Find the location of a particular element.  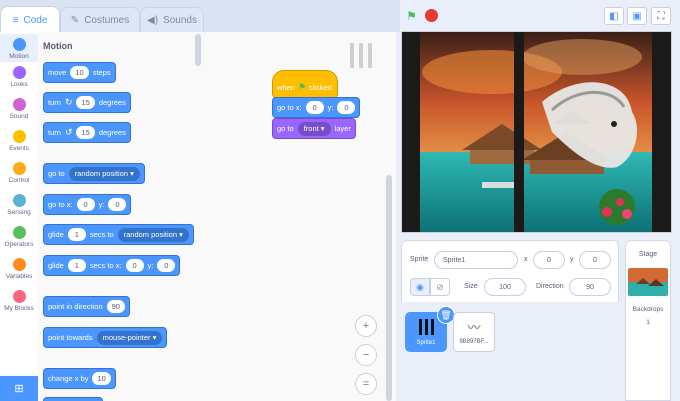

block-text: y: is located at coordinates (101, 204).